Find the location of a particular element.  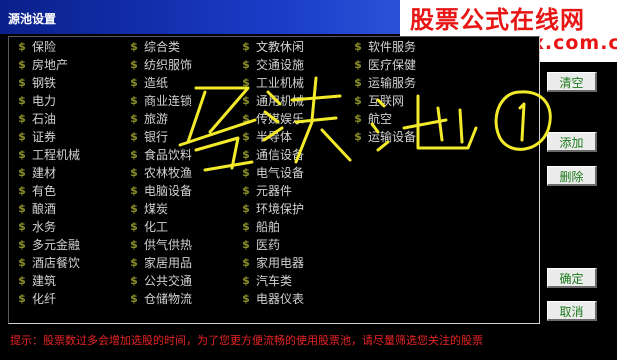

list-item: $ 互联网 is located at coordinates (377, 101).